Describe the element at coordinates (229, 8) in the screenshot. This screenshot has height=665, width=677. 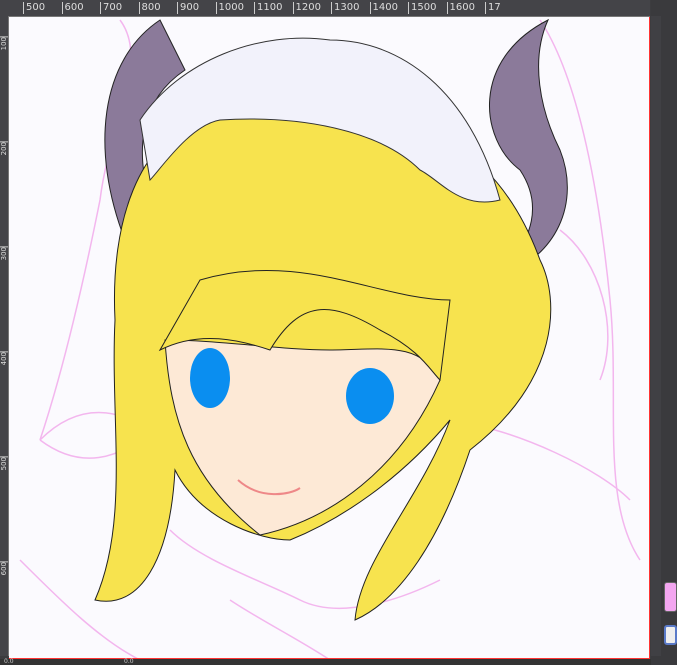
I see `ruler-label: 1000` at that location.